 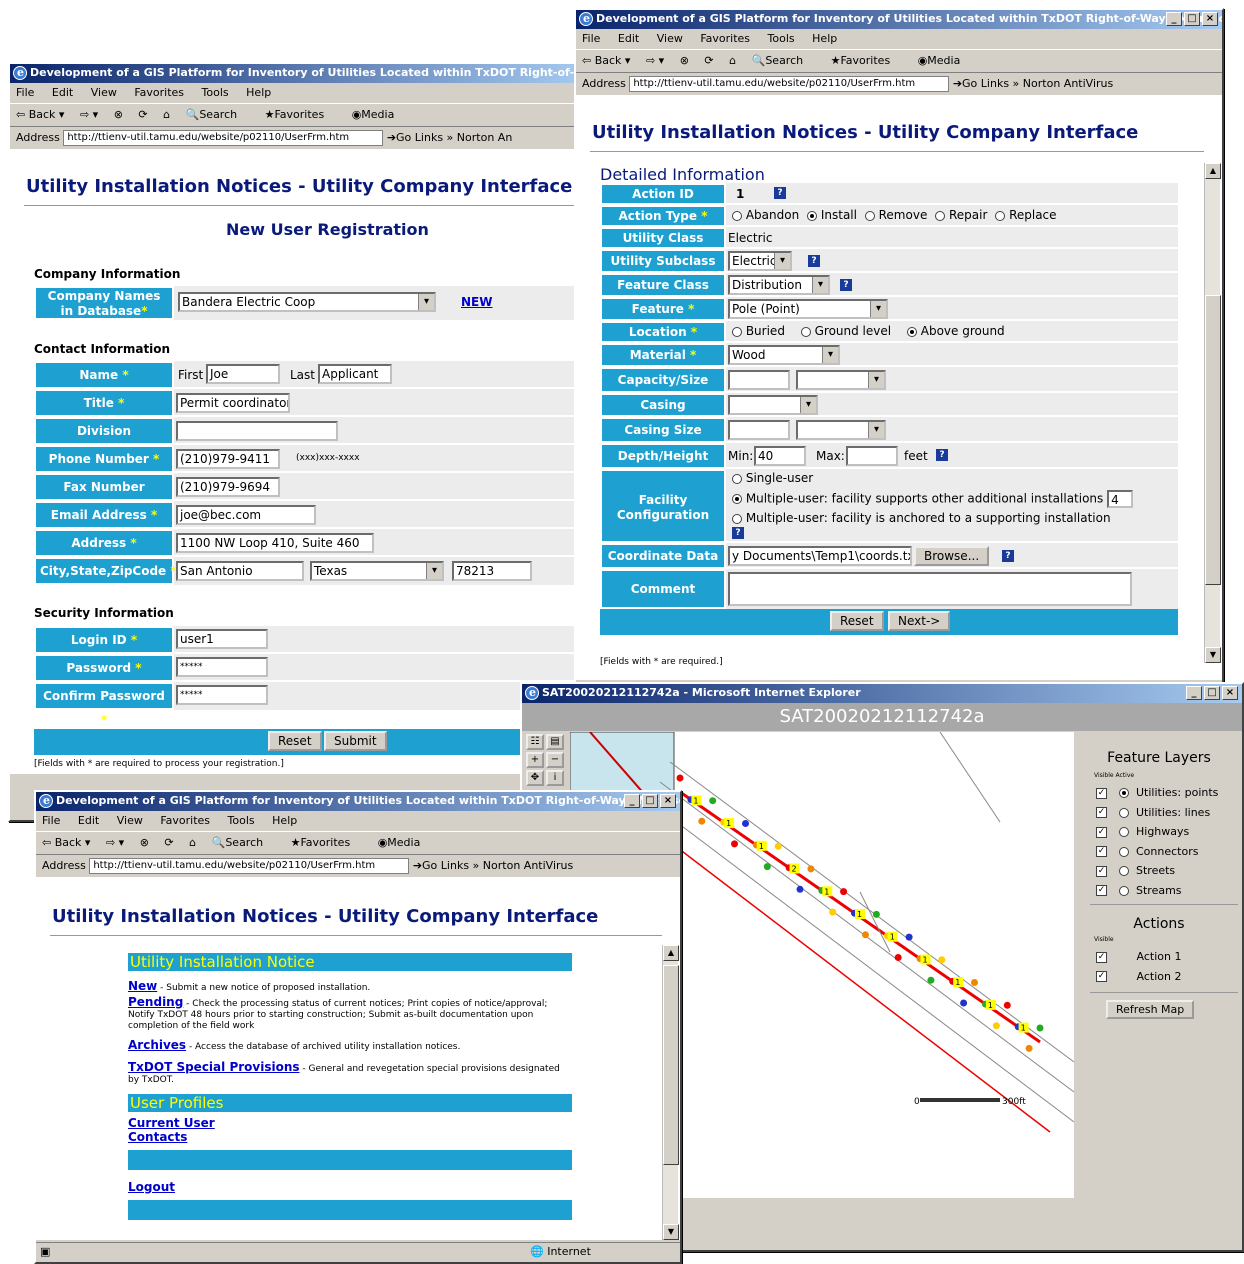 What do you see at coordinates (1213, 440) in the screenshot?
I see `scroll-thumb` at bounding box center [1213, 440].